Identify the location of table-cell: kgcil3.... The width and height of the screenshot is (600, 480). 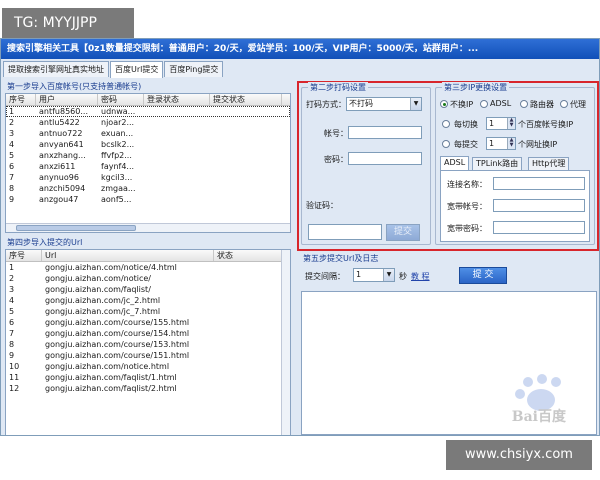
(117, 177).